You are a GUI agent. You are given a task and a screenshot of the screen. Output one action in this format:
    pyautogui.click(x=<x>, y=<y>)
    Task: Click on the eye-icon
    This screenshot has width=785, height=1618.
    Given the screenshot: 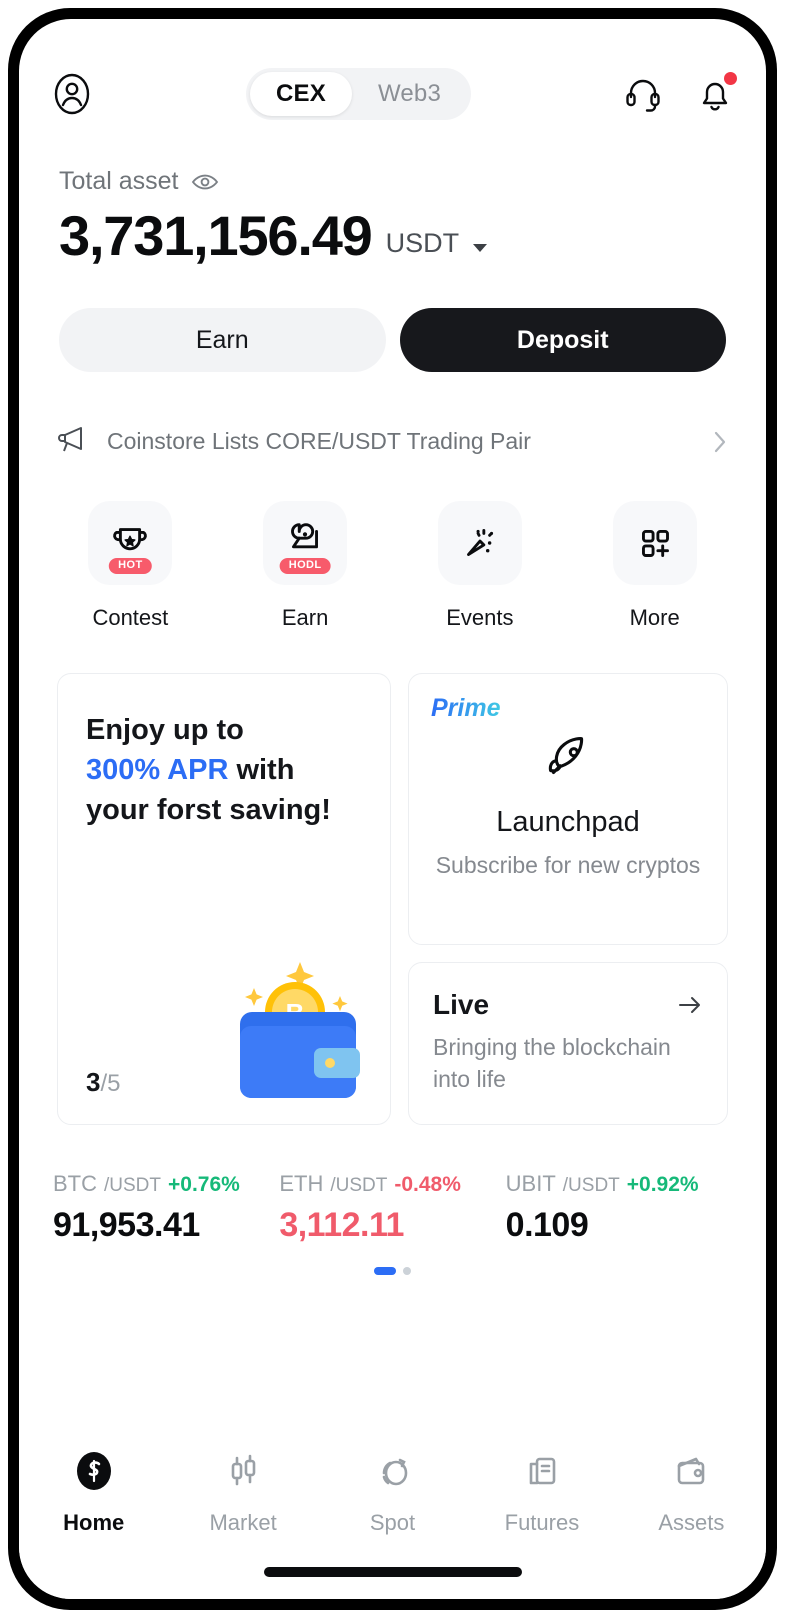 What is the action you would take?
    pyautogui.click(x=205, y=182)
    